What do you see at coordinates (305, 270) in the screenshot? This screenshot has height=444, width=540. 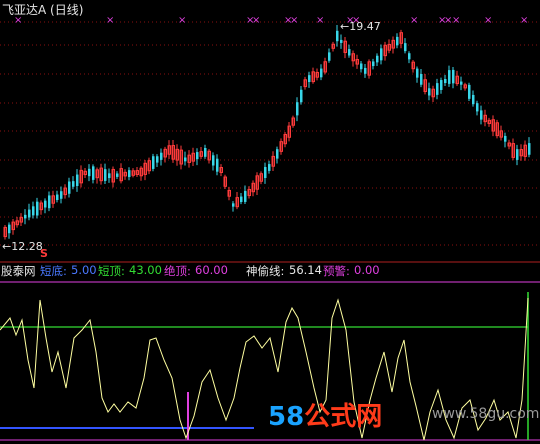 I see `thief-line-value: 56.14` at bounding box center [305, 270].